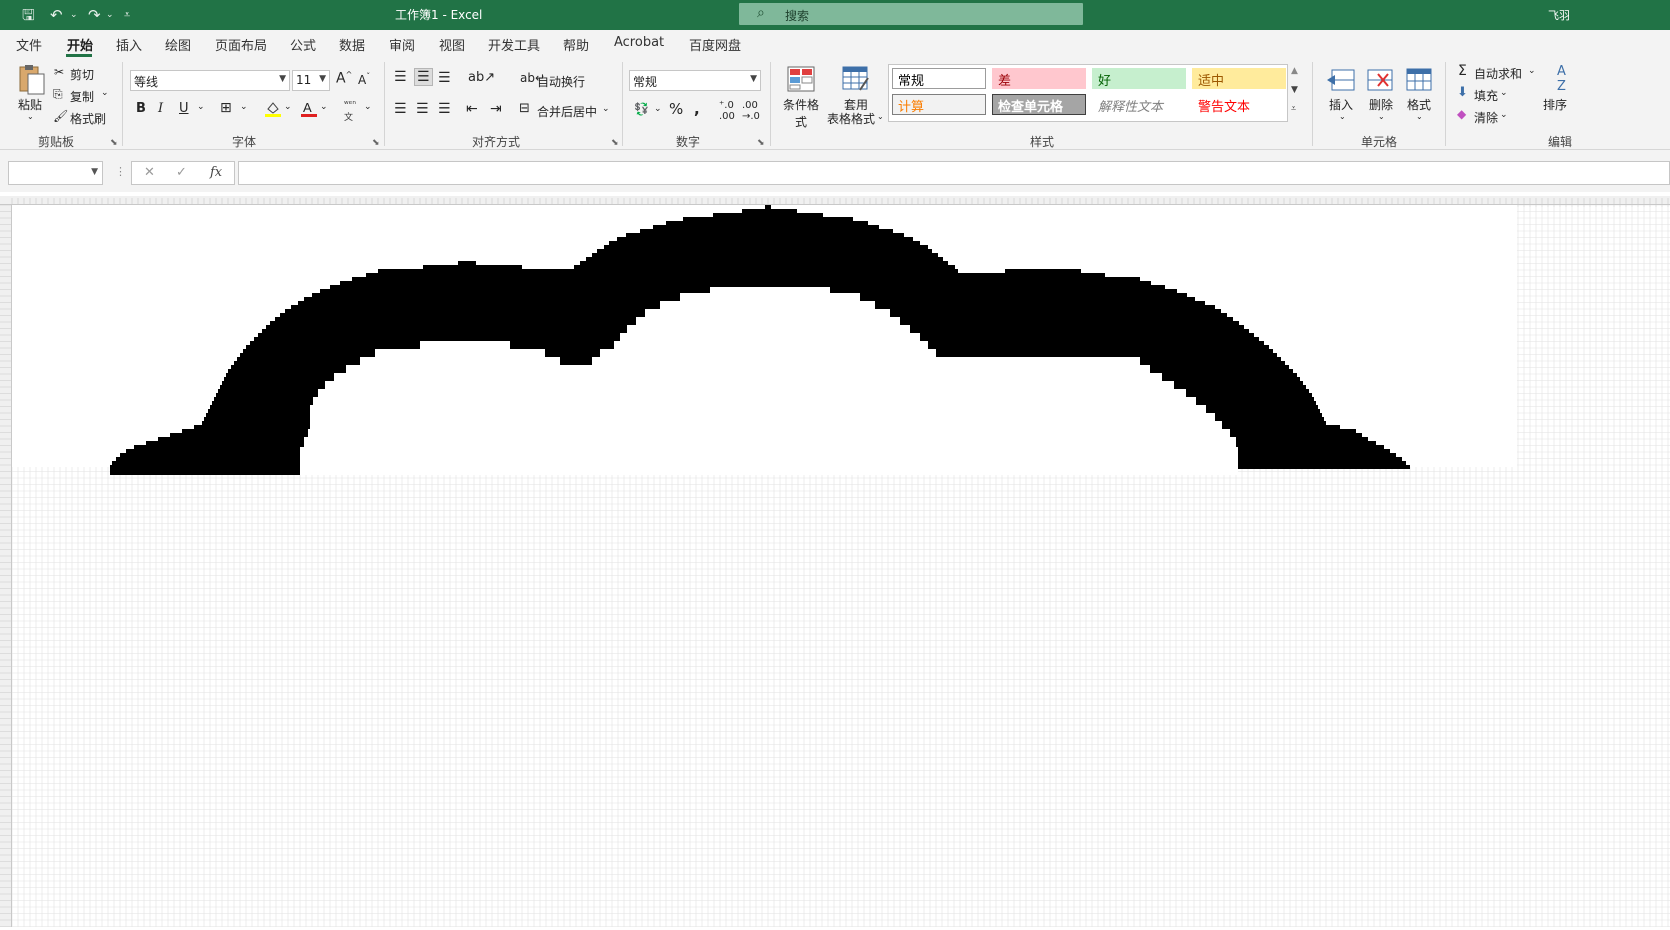 This screenshot has height=930, width=1670. I want to click on row-headers, so click(6, 565).